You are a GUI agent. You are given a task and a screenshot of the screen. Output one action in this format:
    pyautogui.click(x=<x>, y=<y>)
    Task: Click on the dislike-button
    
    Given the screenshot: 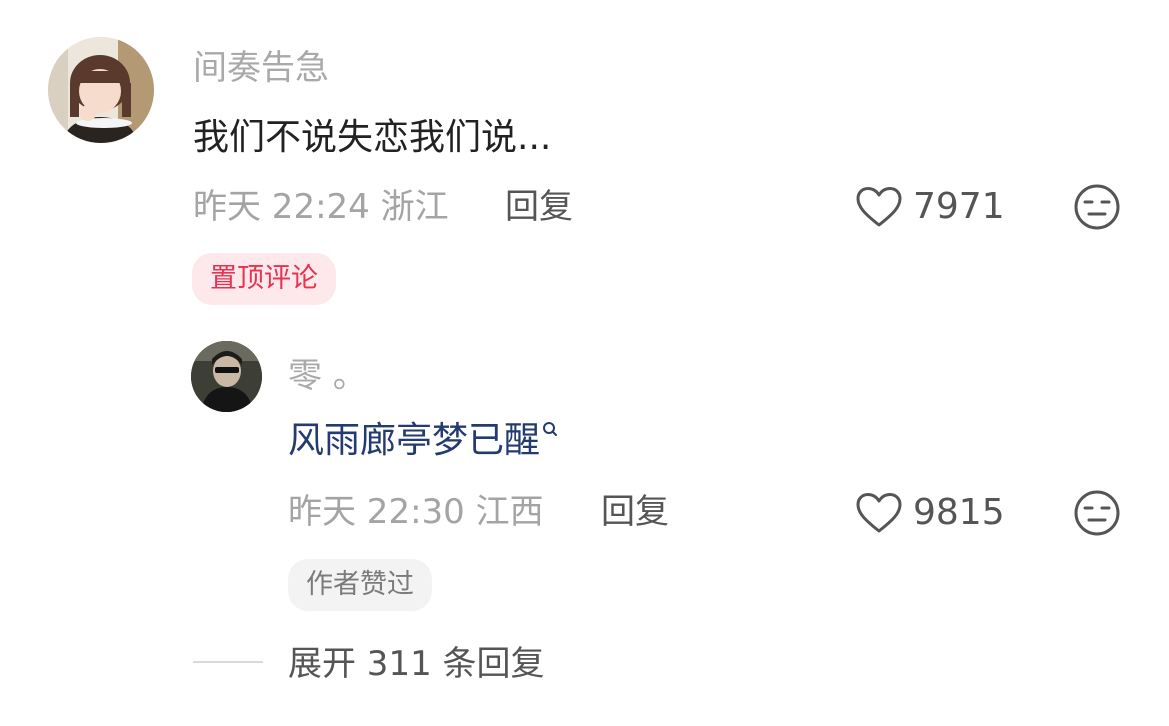 What is the action you would take?
    pyautogui.click(x=1097, y=209)
    